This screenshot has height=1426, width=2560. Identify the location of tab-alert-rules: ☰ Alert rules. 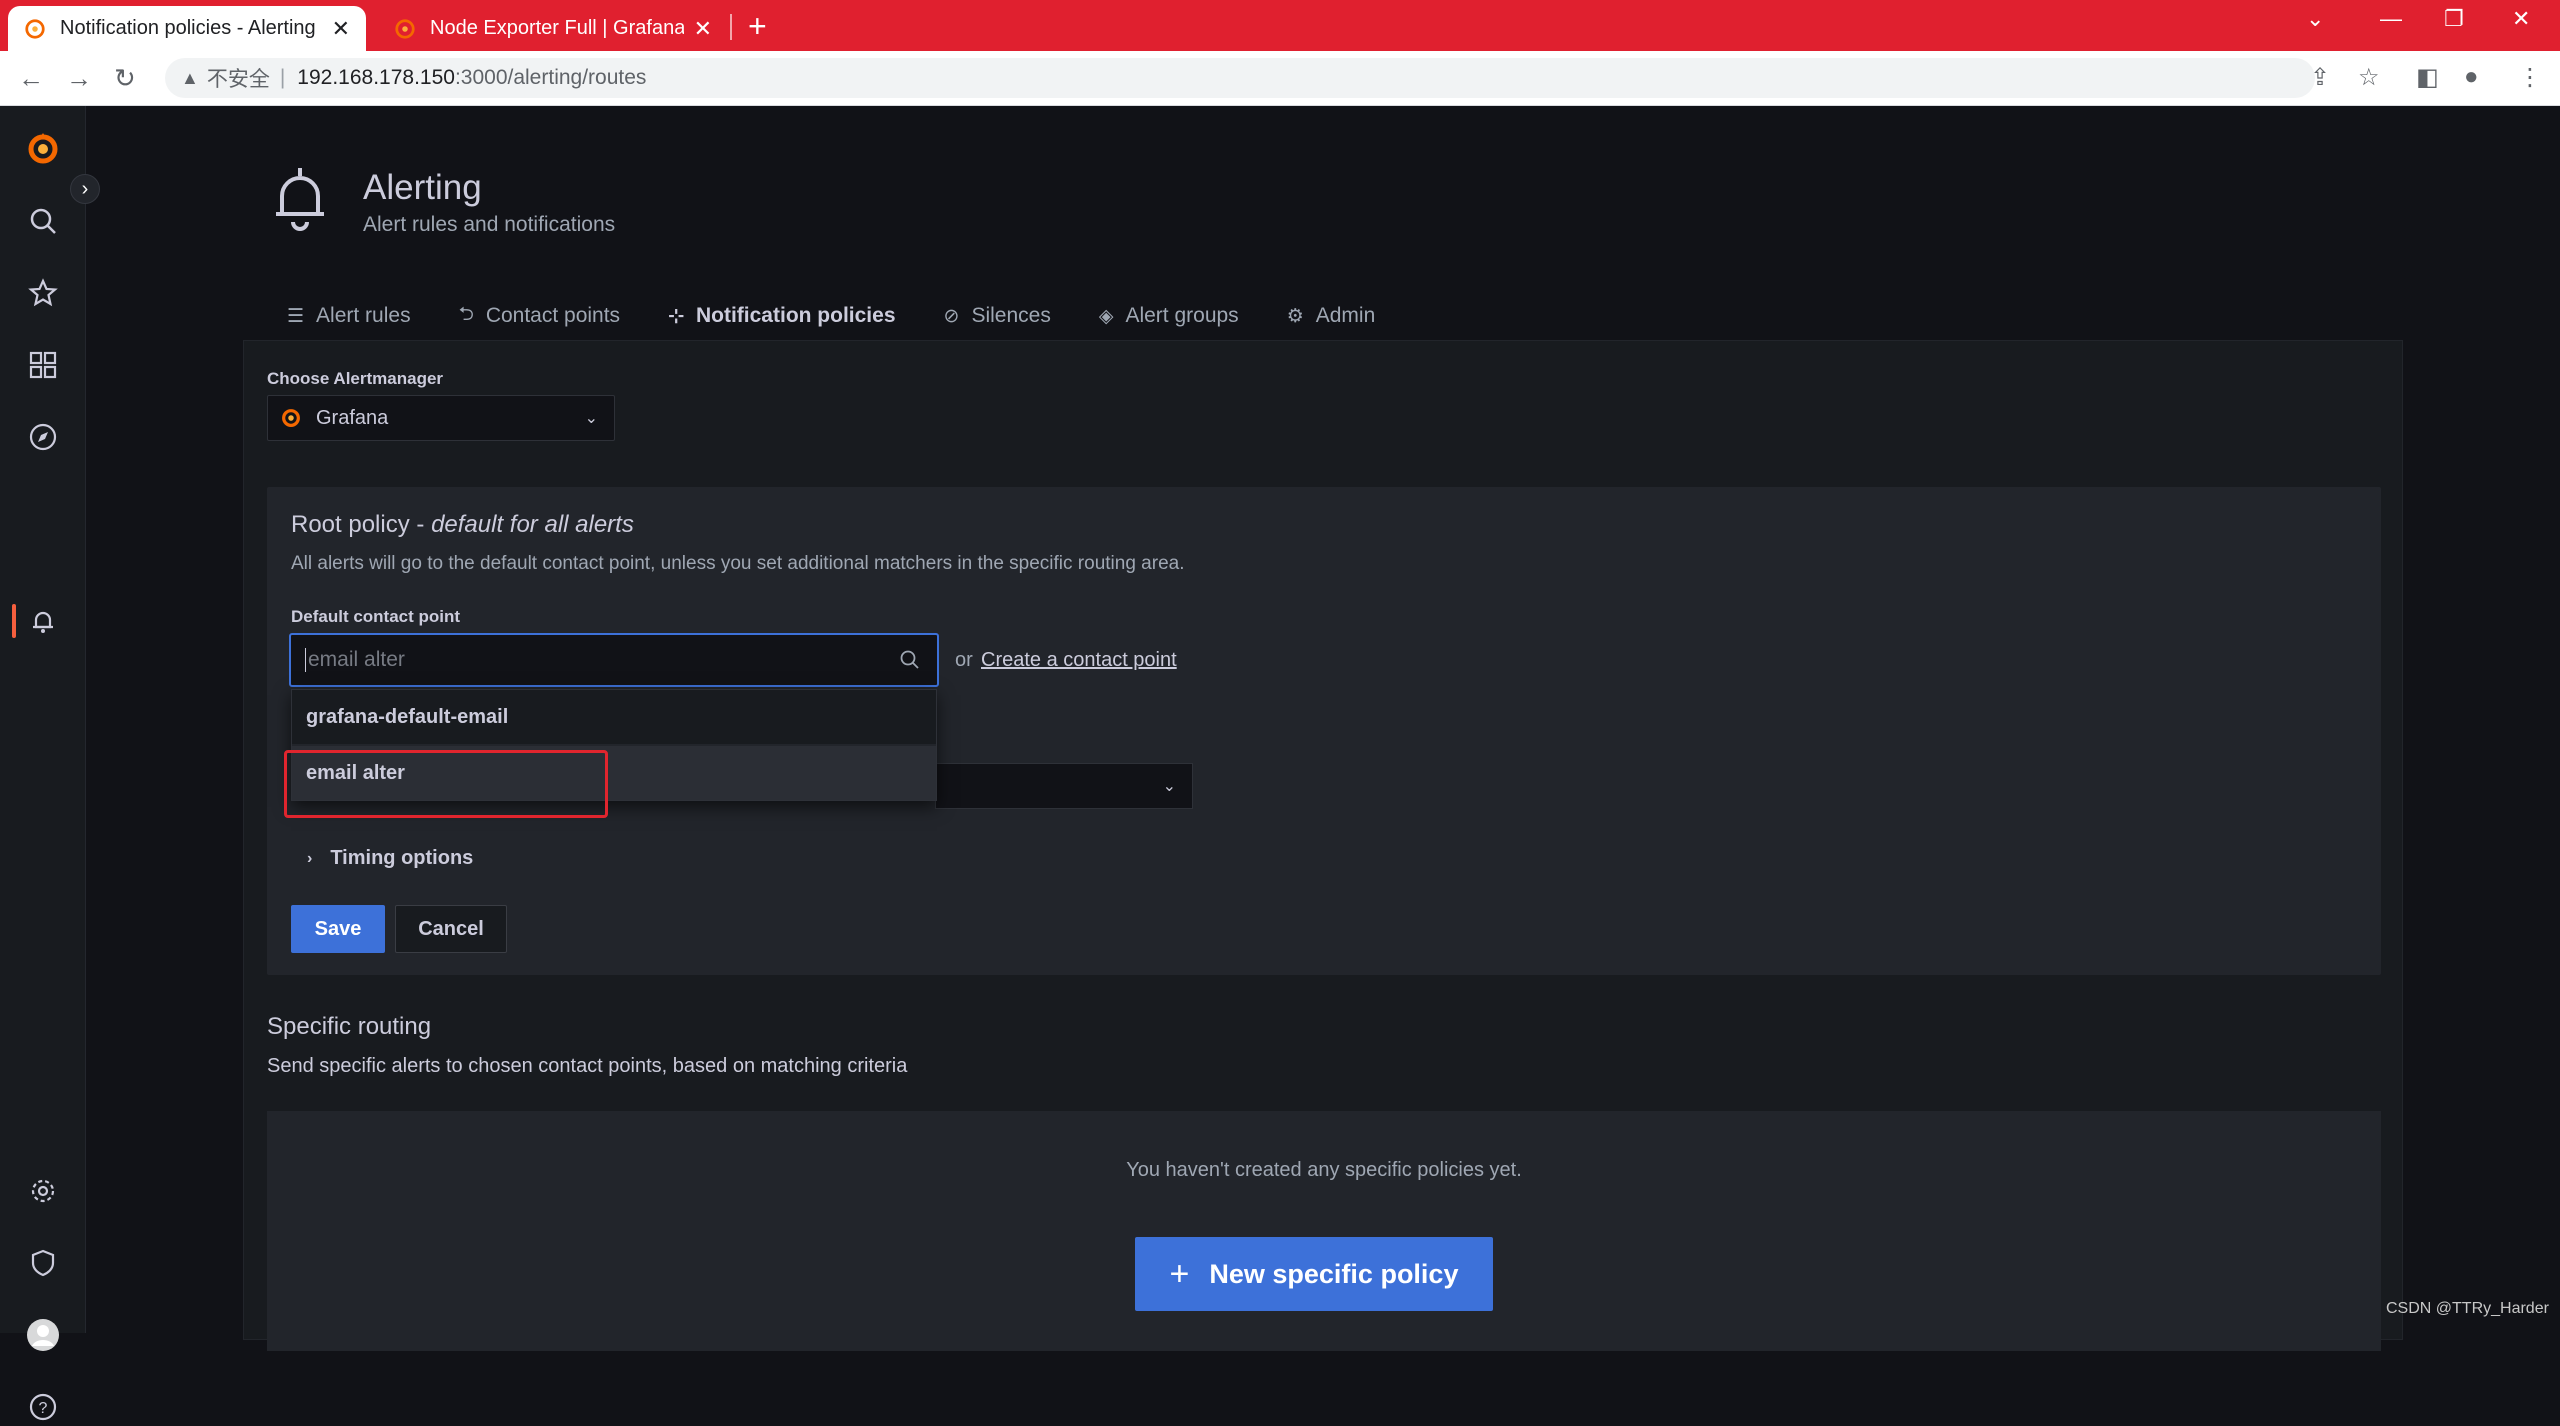
(349, 316).